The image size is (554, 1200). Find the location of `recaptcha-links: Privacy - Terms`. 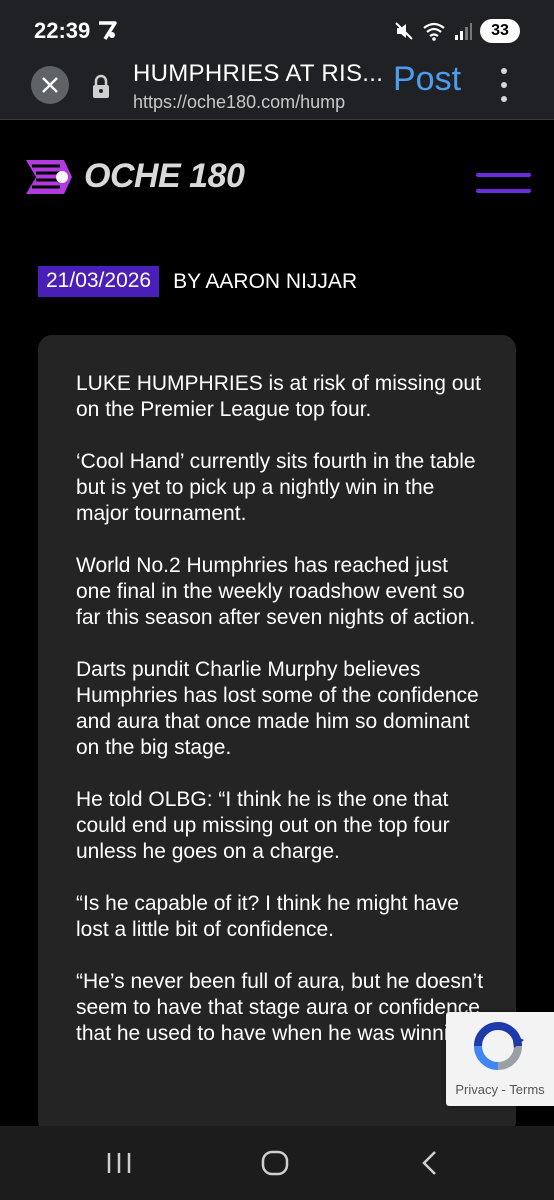

recaptcha-links: Privacy - Terms is located at coordinates (500, 1089).